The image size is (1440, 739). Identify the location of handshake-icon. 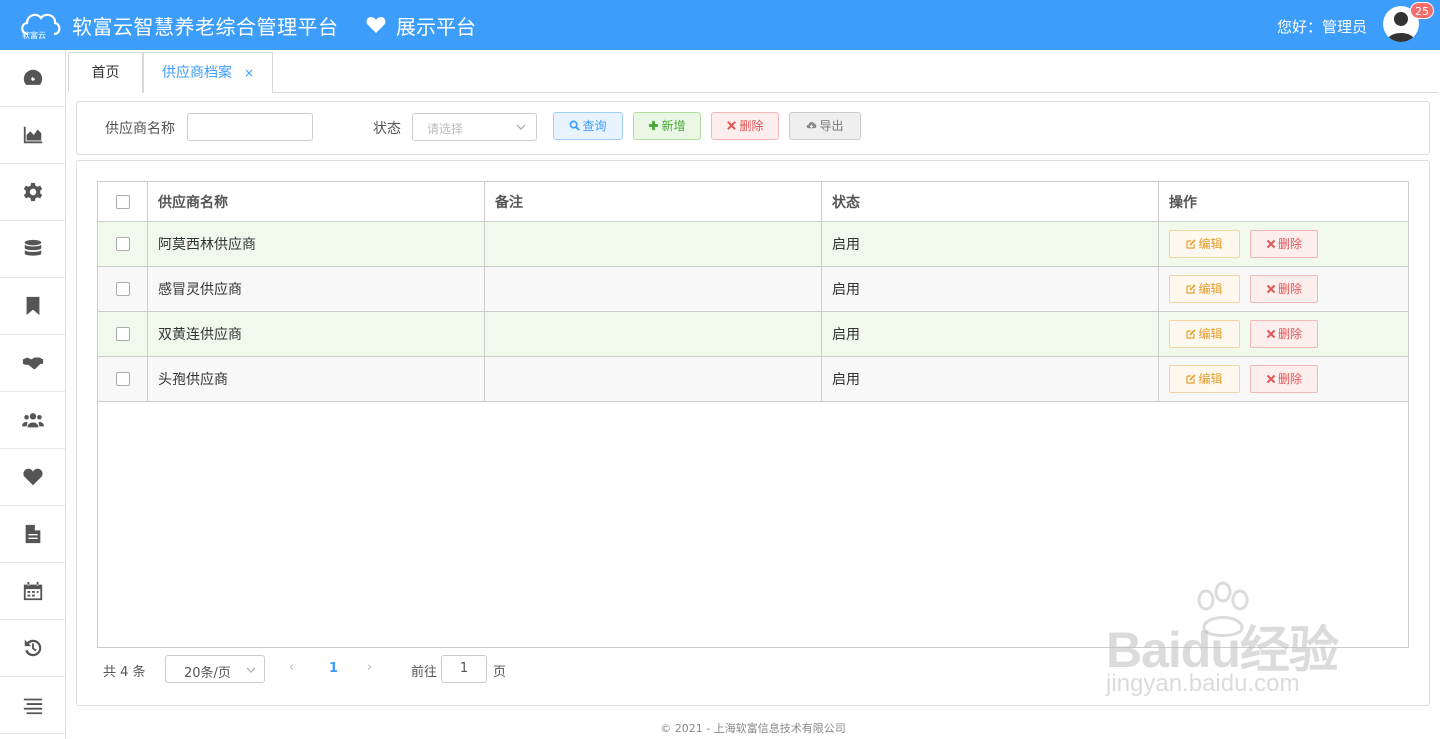
(32, 363).